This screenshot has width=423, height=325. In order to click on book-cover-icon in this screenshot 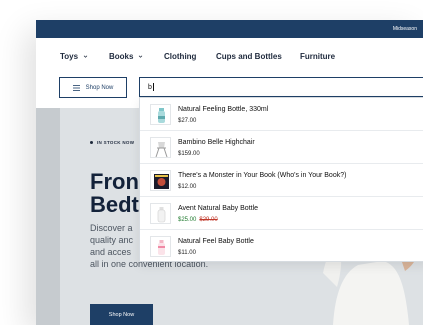, I will do `click(160, 180)`.